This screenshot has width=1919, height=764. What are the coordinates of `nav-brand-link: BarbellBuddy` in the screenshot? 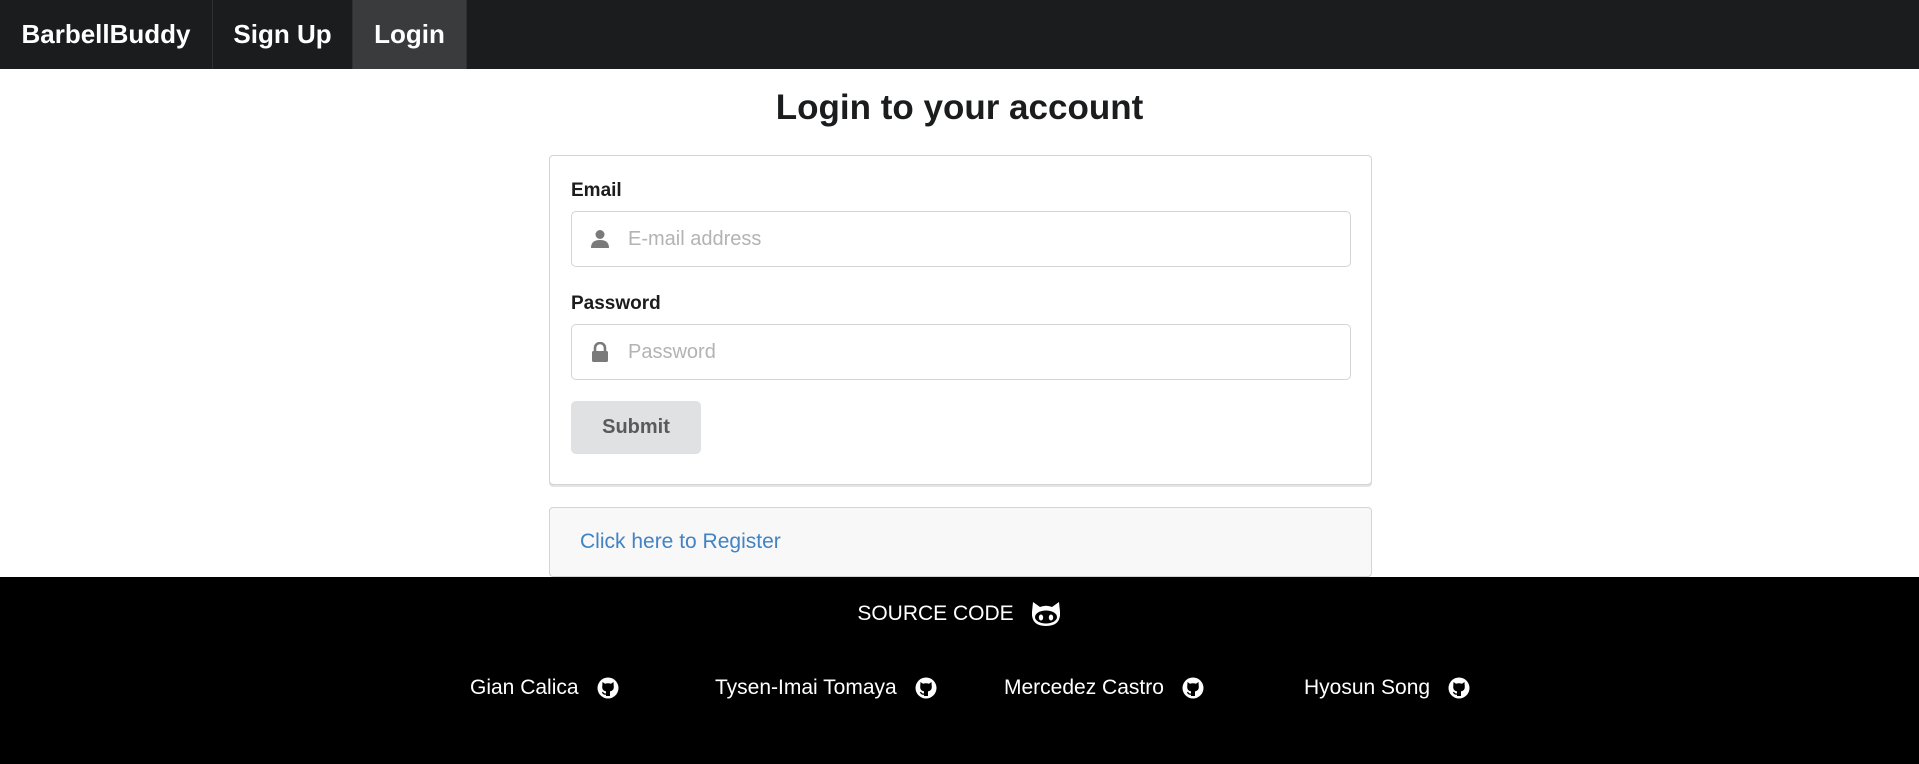 It's located at (106, 34).